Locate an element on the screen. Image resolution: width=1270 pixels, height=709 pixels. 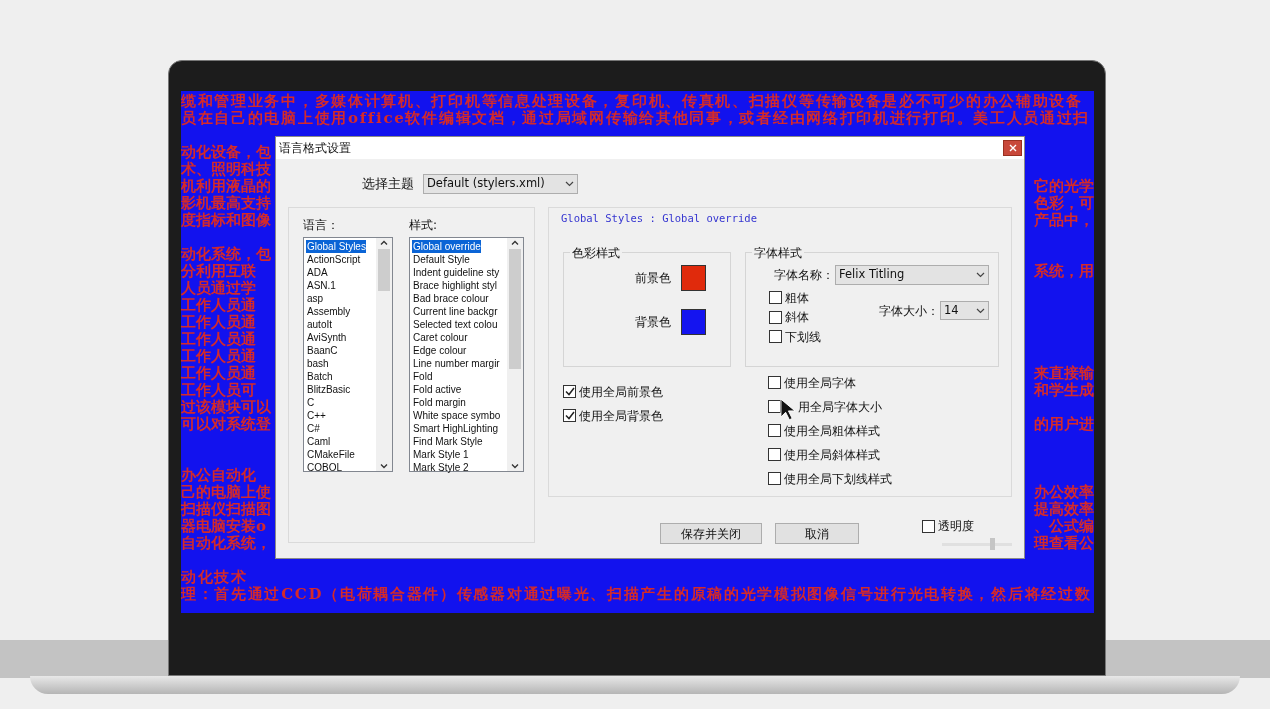
list-item: Mark Style 2 is located at coordinates (440, 467).